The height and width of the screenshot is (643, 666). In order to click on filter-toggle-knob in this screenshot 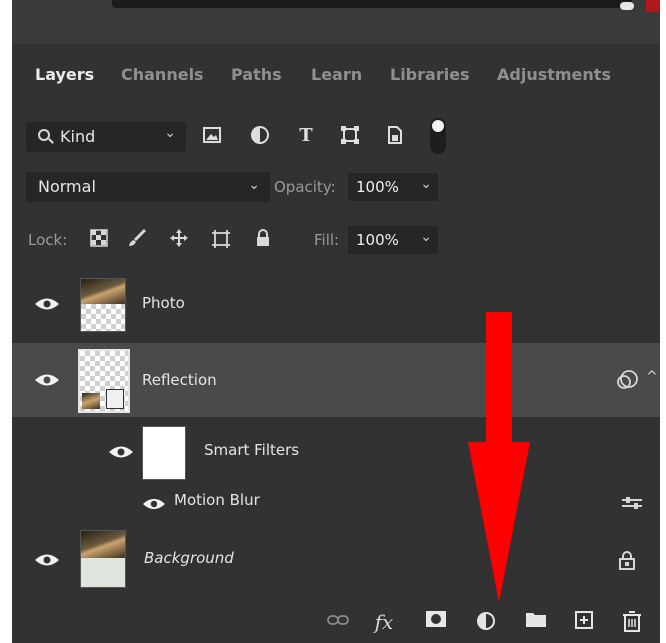, I will do `click(438, 126)`.